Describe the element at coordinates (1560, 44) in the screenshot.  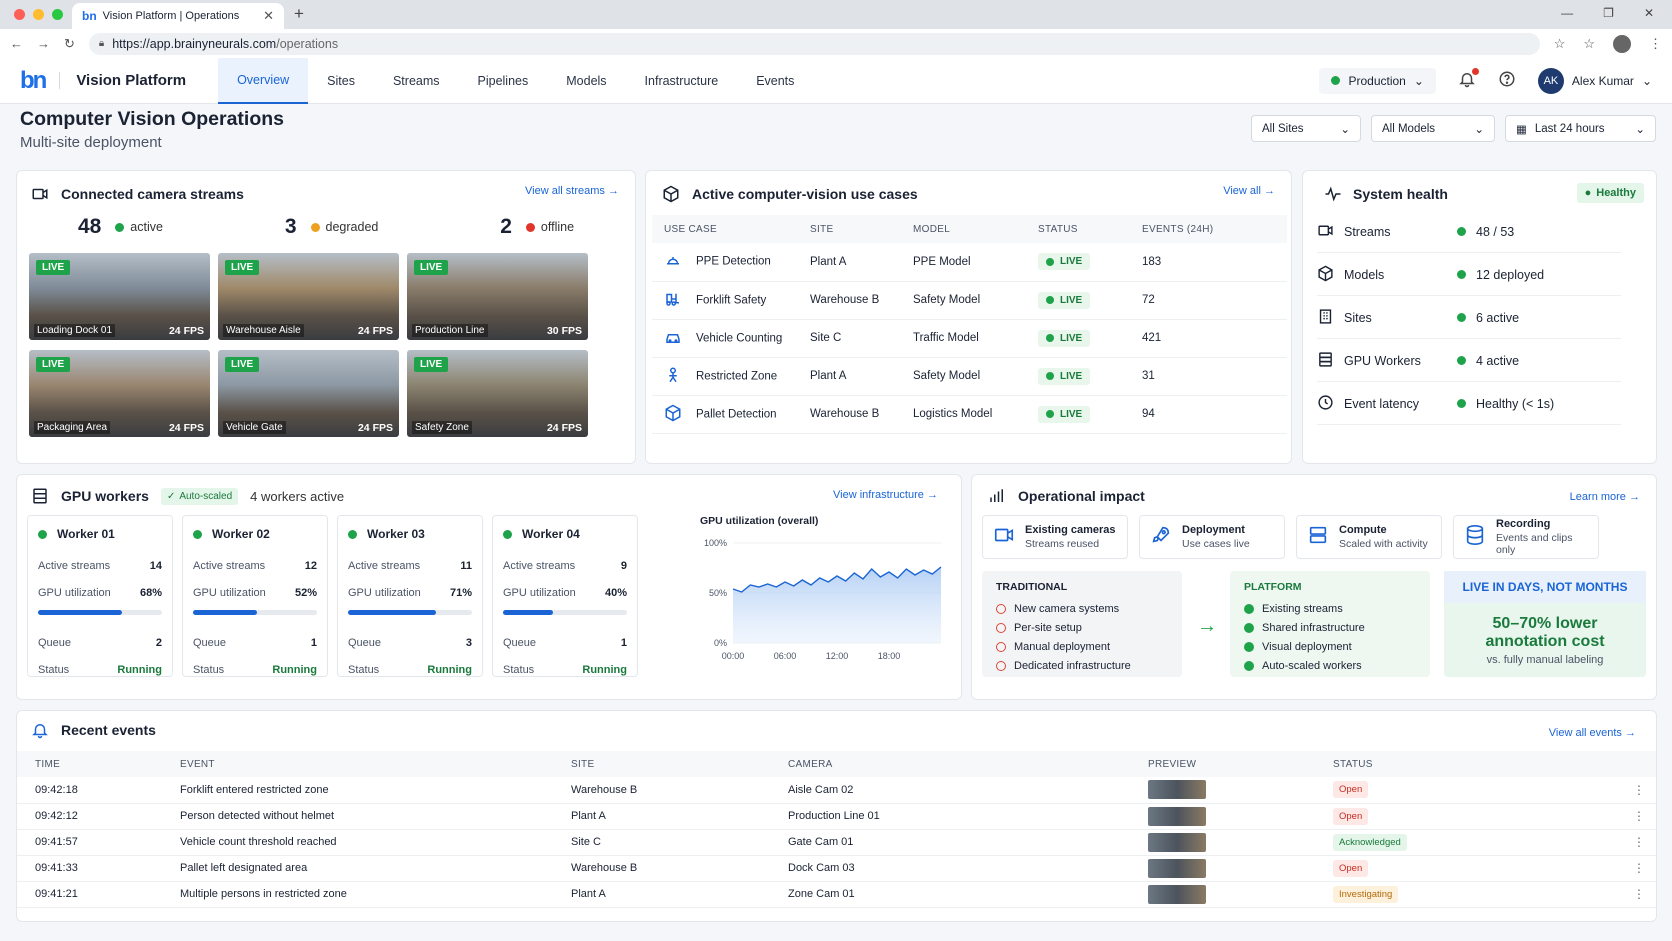
I see `bookmark-star-icon: ☆` at that location.